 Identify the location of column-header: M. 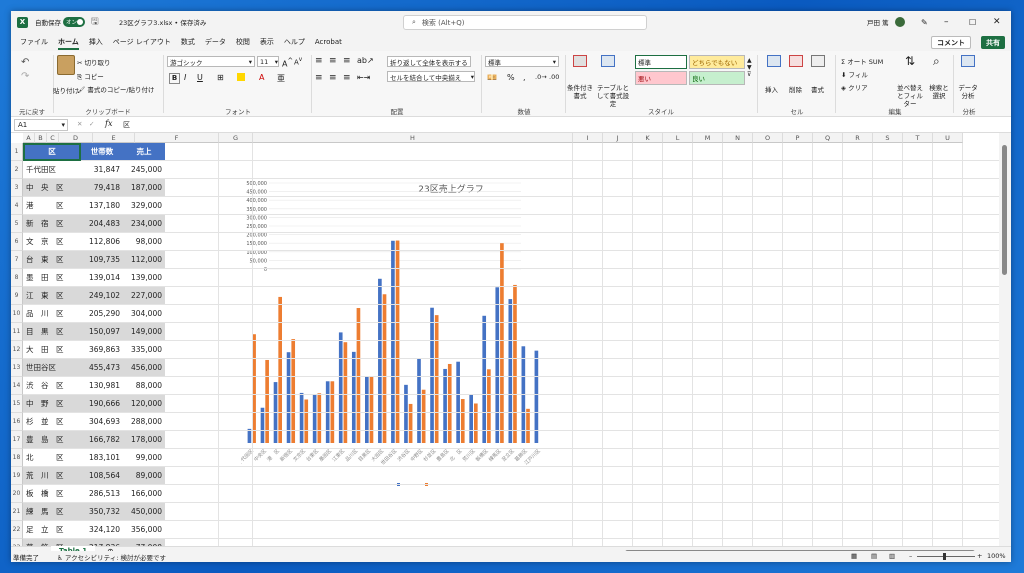
(708, 138).